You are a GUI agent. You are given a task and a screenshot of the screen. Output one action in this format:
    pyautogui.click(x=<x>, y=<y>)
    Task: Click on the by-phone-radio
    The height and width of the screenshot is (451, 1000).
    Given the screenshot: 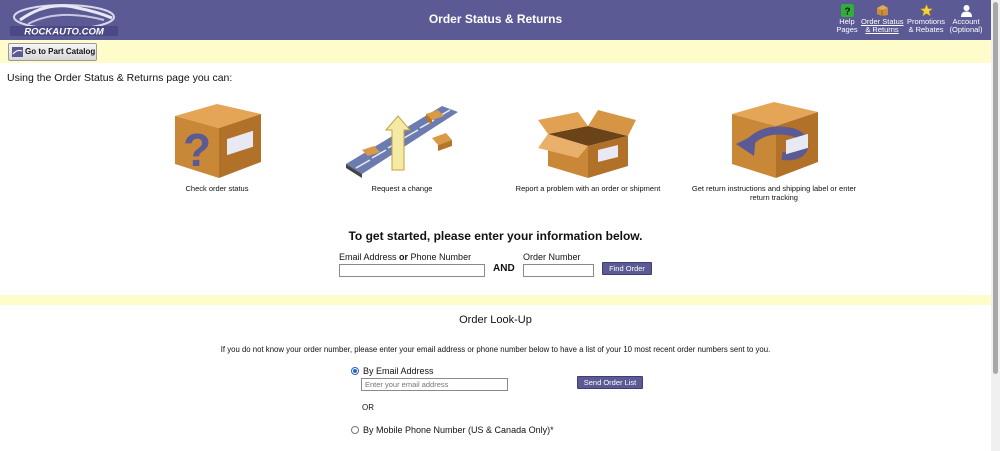 What is the action you would take?
    pyautogui.click(x=355, y=430)
    